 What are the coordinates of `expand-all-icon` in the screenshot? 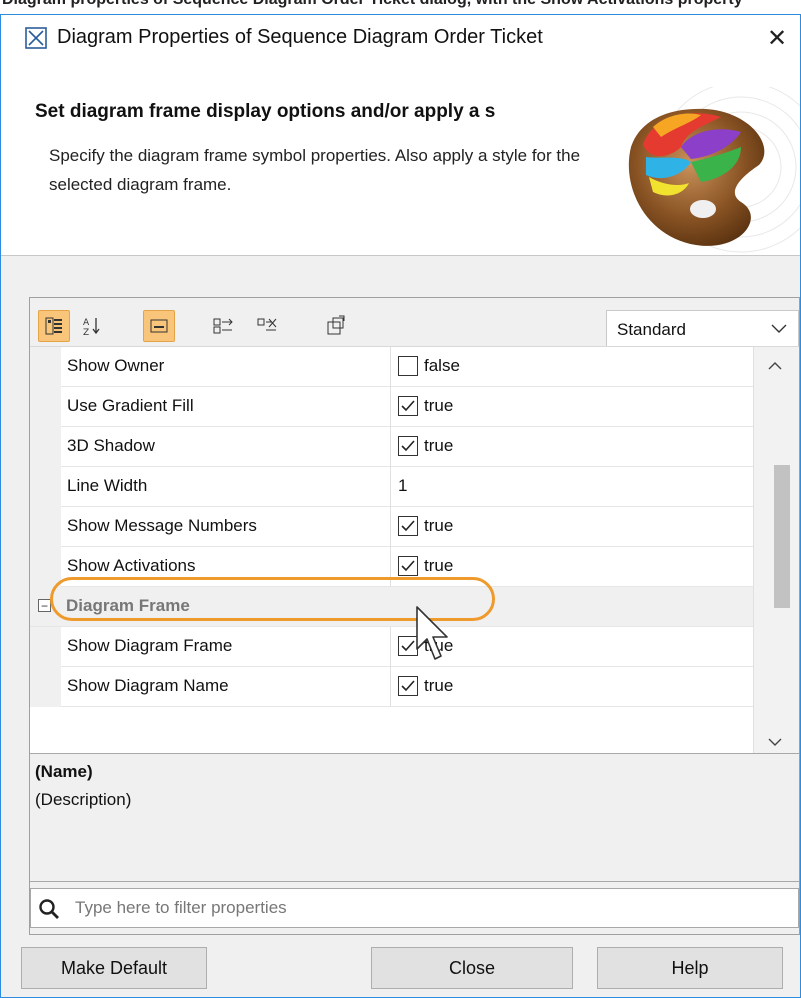 It's located at (223, 326).